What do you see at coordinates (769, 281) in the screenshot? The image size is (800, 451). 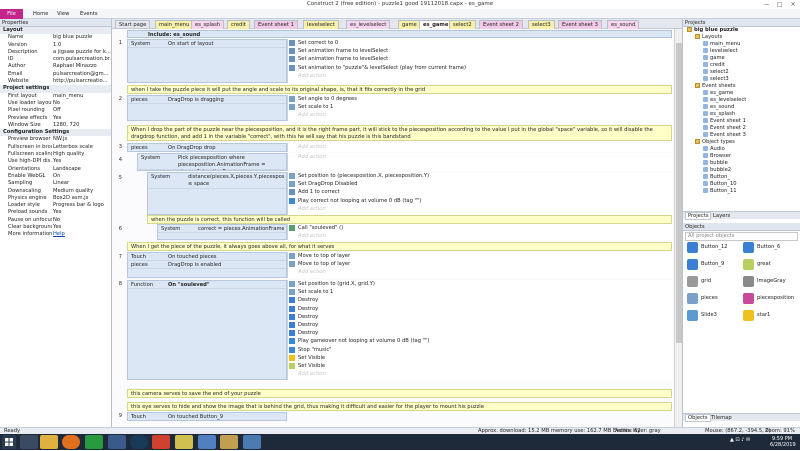 I see `object-item: ImageGray` at bounding box center [769, 281].